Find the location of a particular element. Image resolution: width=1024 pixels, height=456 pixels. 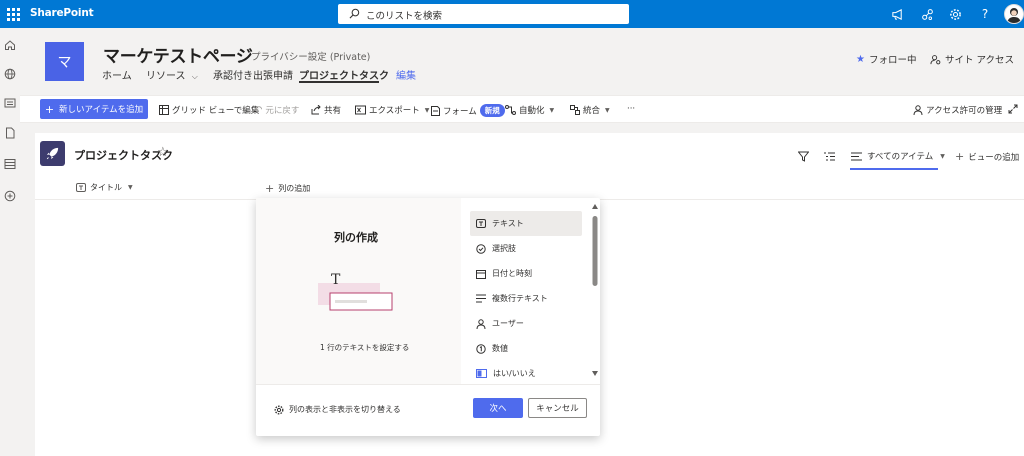

column-type-choice: 選択肢 is located at coordinates (526, 248).